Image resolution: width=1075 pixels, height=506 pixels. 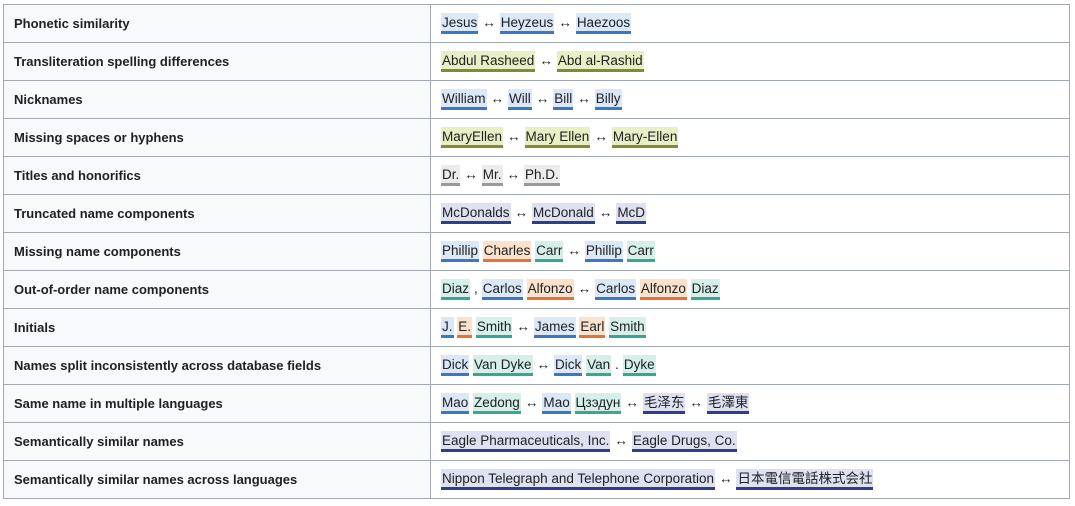 What do you see at coordinates (465, 327) in the screenshot?
I see `name-token: E.` at bounding box center [465, 327].